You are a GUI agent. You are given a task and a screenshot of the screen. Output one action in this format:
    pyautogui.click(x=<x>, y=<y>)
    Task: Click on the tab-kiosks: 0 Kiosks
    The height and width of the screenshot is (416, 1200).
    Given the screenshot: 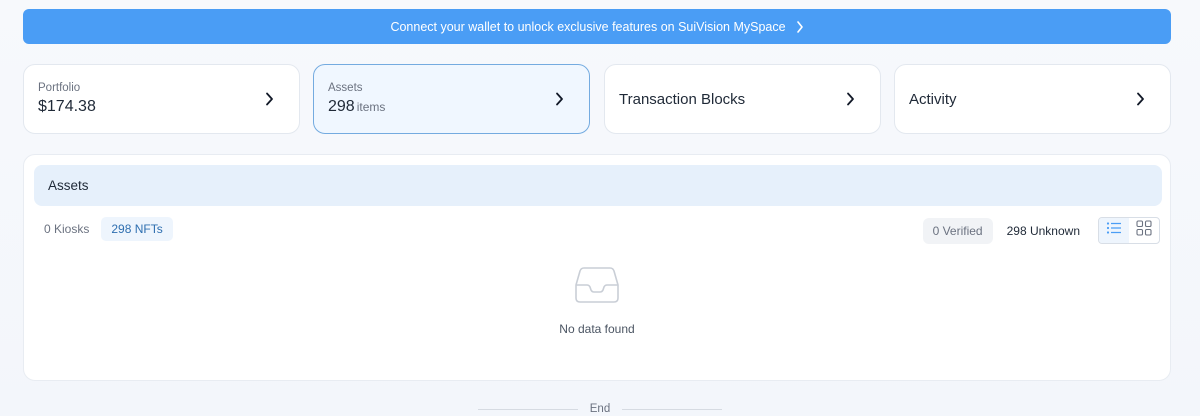 What is the action you would take?
    pyautogui.click(x=66, y=229)
    